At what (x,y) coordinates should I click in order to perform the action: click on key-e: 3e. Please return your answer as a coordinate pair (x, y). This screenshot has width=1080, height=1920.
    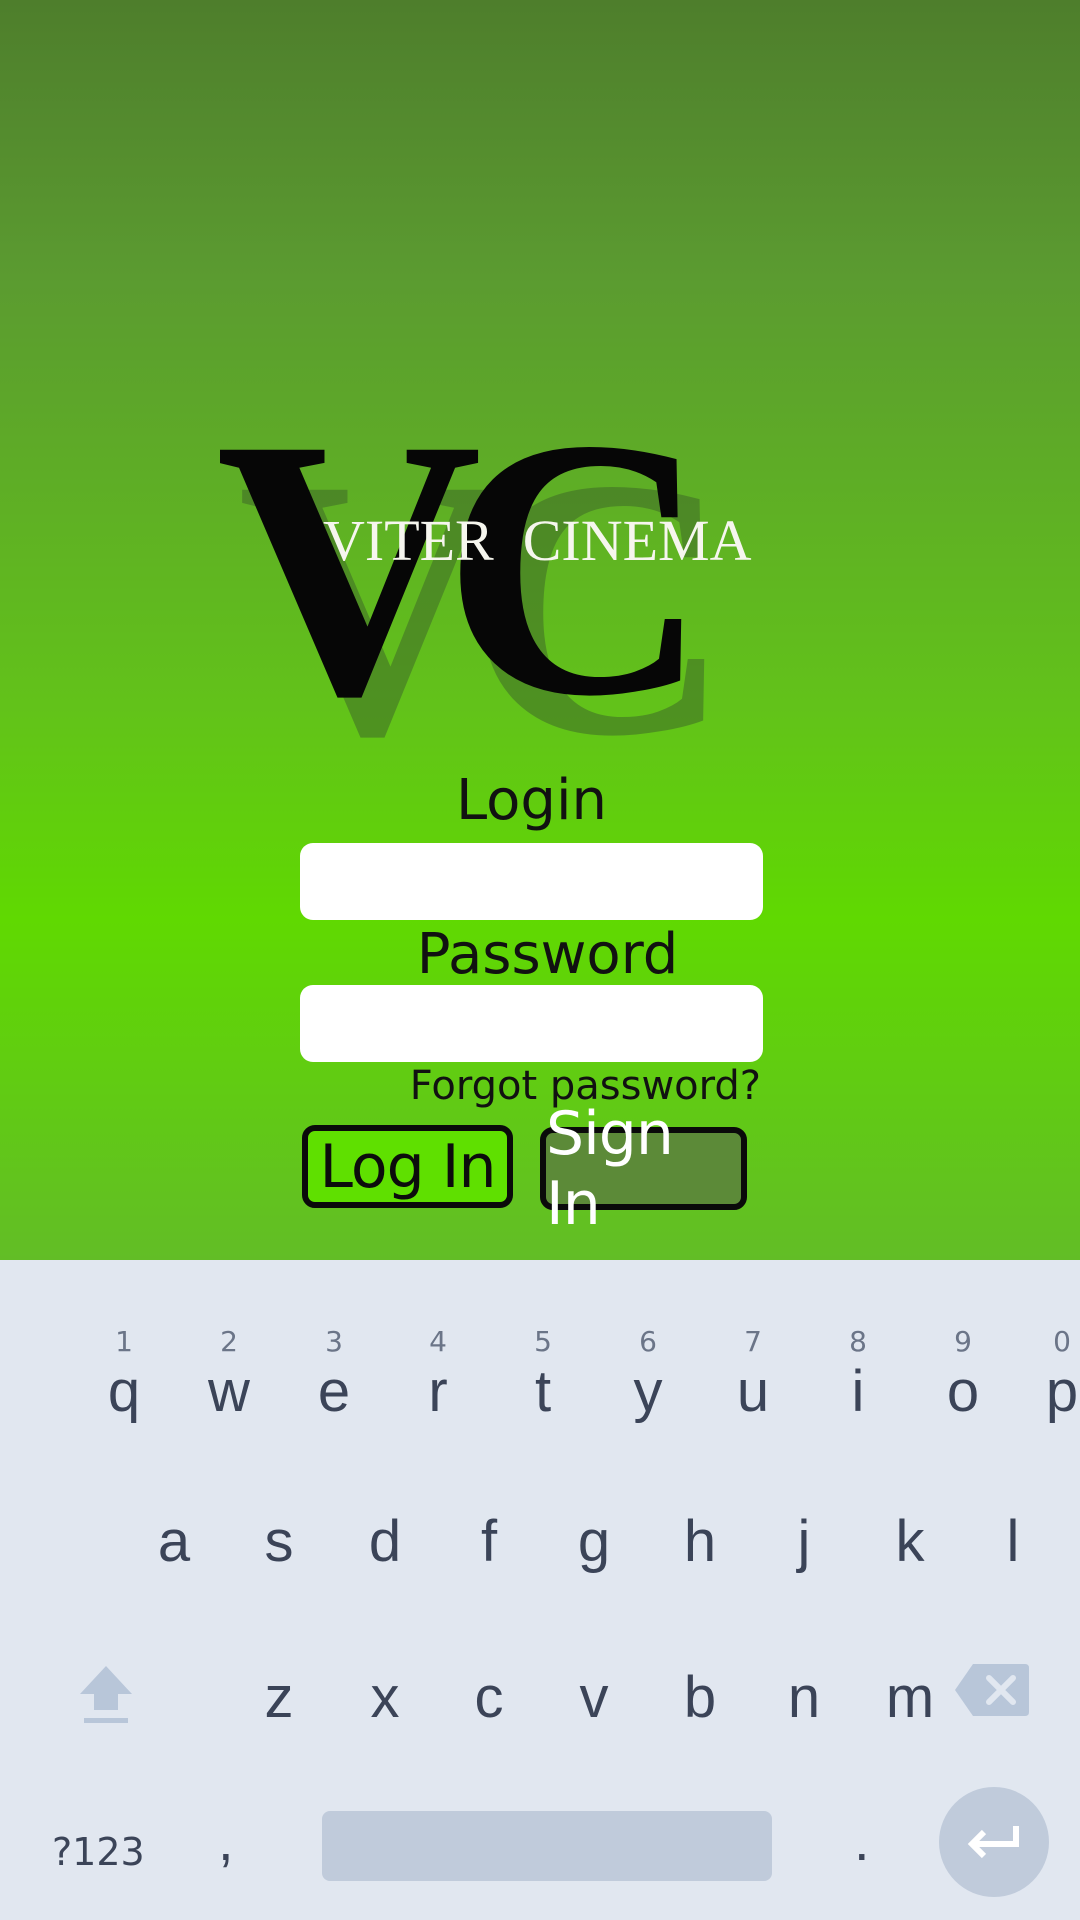
    Looking at the image, I should click on (292, 1342).